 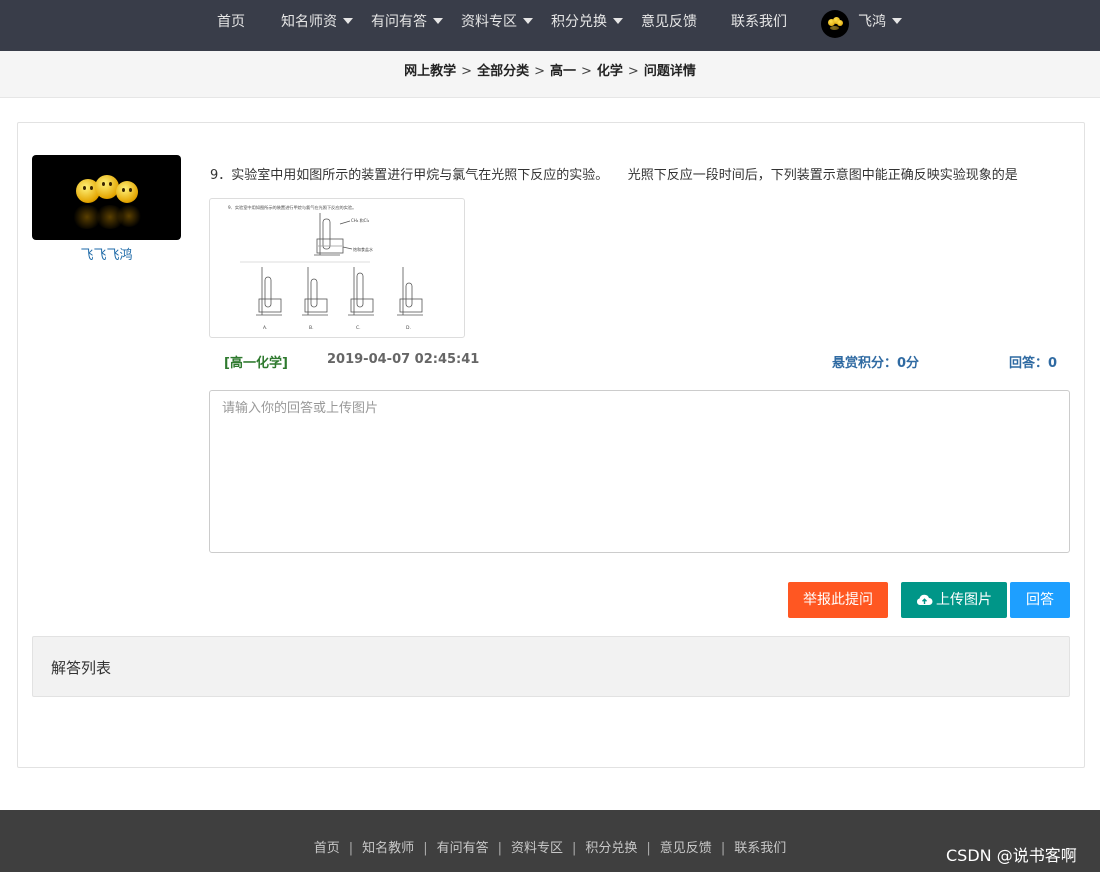 I want to click on report-label: 举报此提问, so click(x=838, y=600).